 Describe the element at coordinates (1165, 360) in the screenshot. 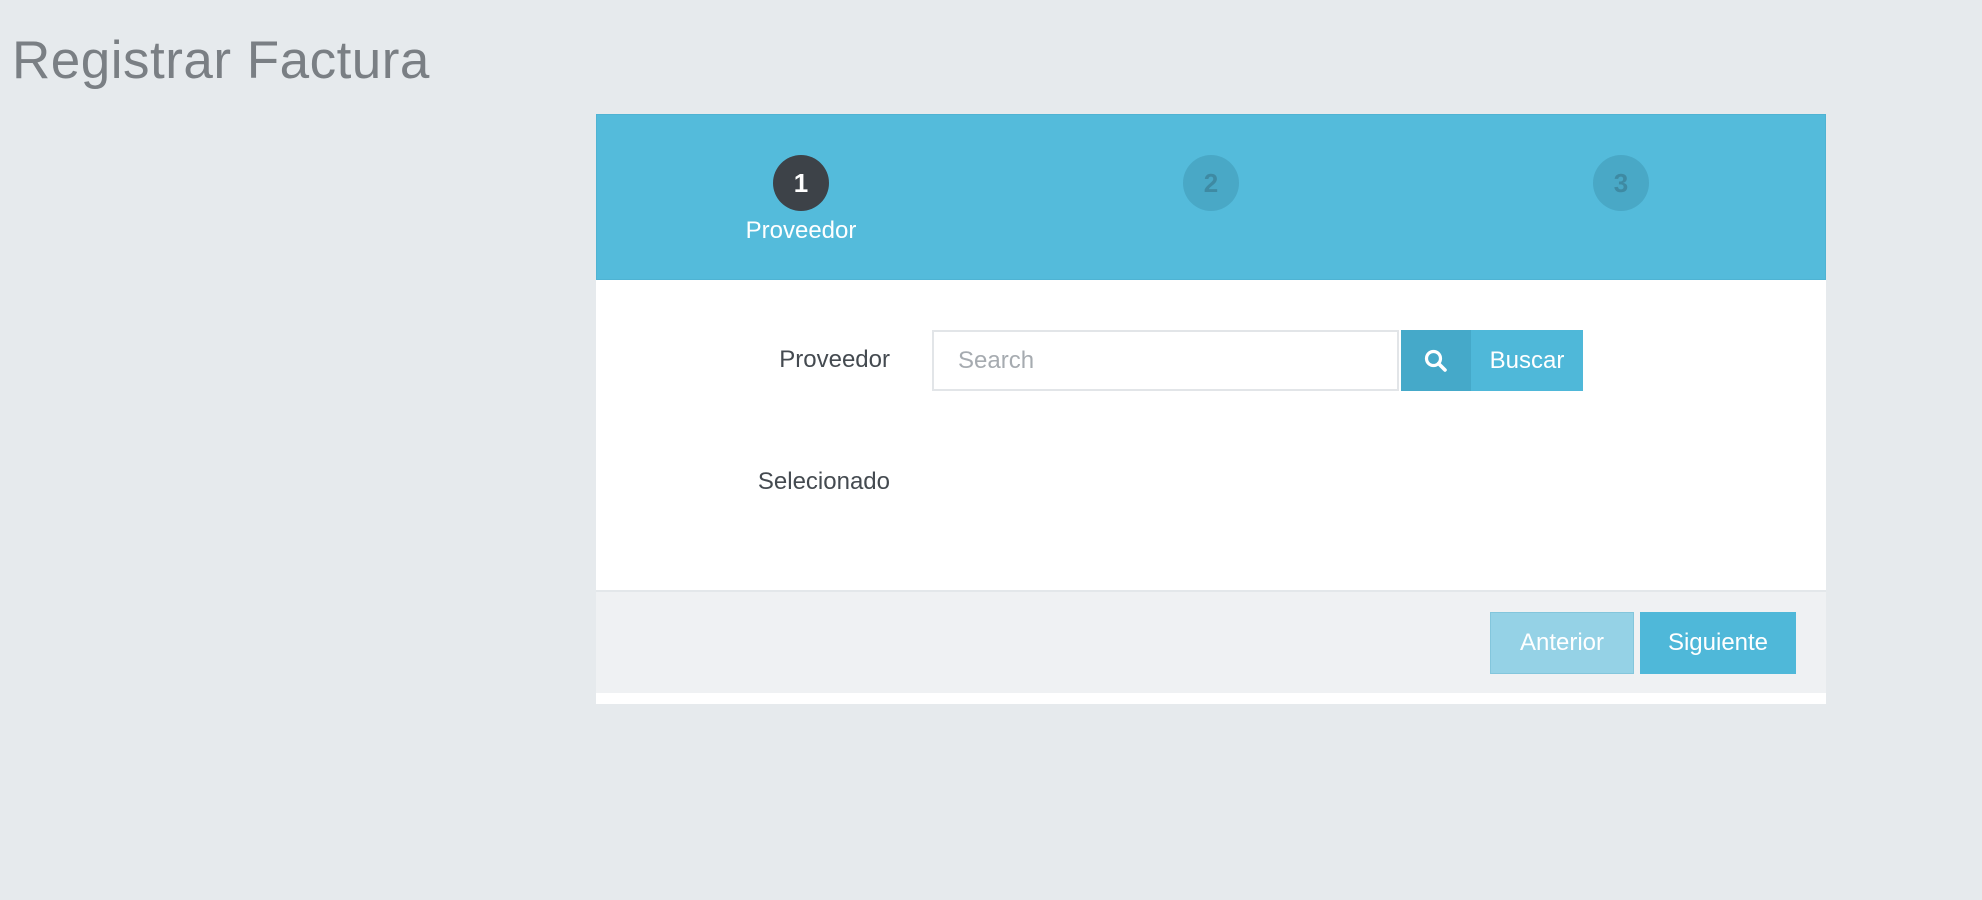

I see `proveedor-search-input` at that location.